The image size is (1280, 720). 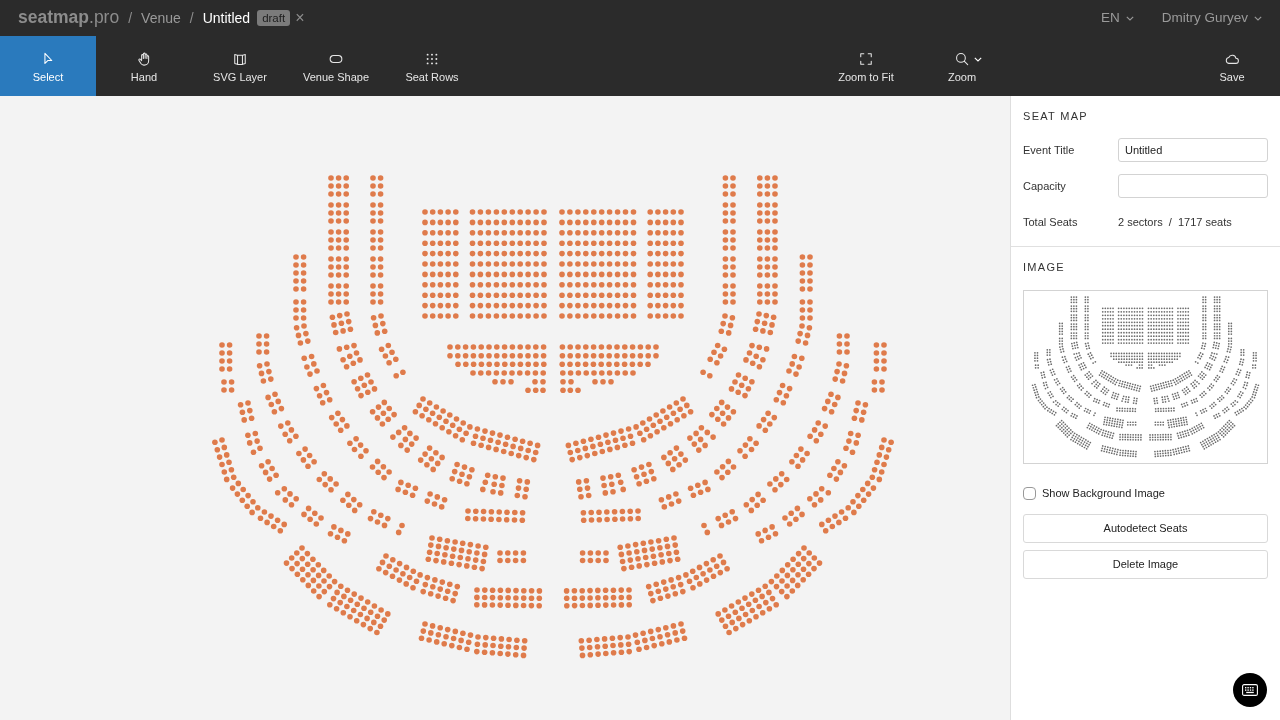 I want to click on tool-button: SVG Layer, so click(x=240, y=66).